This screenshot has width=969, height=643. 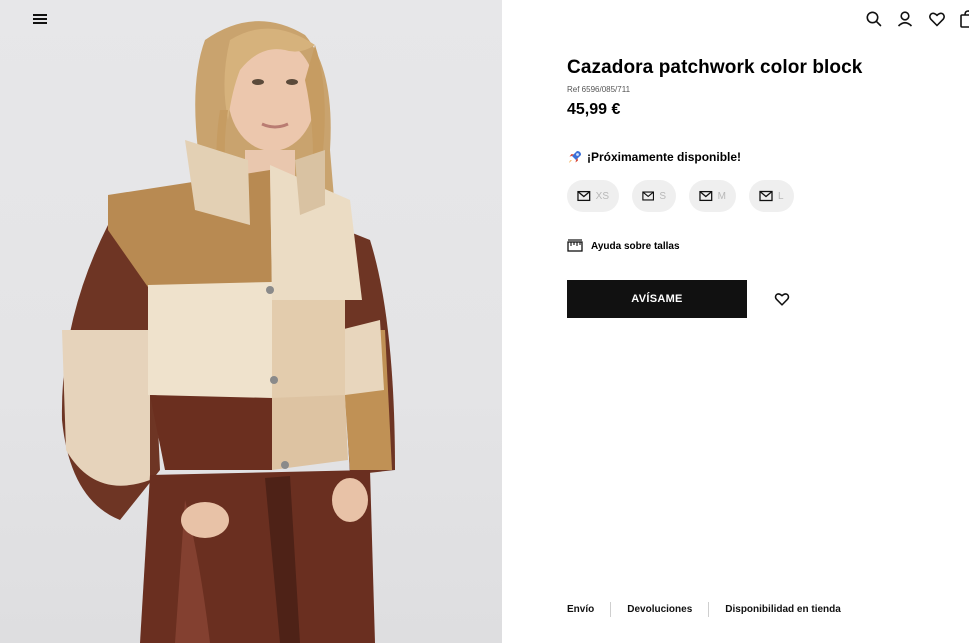 What do you see at coordinates (782, 299) in the screenshot?
I see `add-to-wishlist-heart-icon` at bounding box center [782, 299].